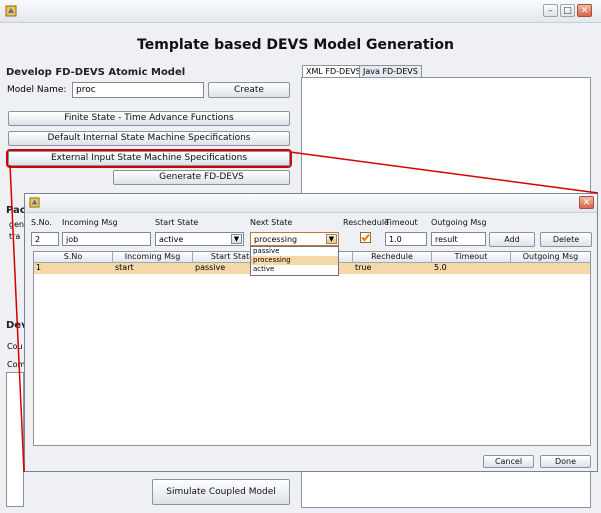 This screenshot has width=601, height=513. I want to click on window-titlebar: – □ ✕, so click(300, 11).